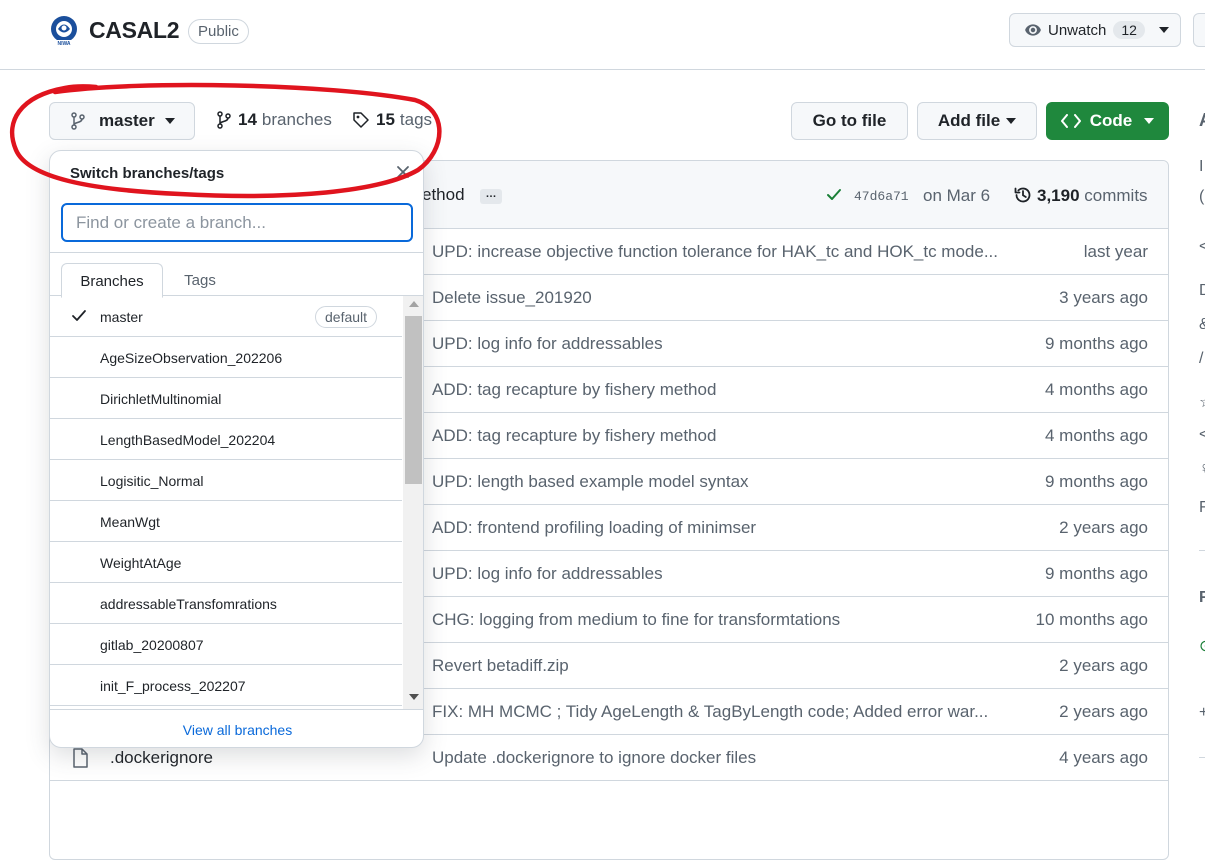 This screenshot has width=1205, height=860. What do you see at coordinates (881, 196) in the screenshot?
I see `commit-sha: 47d6a71` at bounding box center [881, 196].